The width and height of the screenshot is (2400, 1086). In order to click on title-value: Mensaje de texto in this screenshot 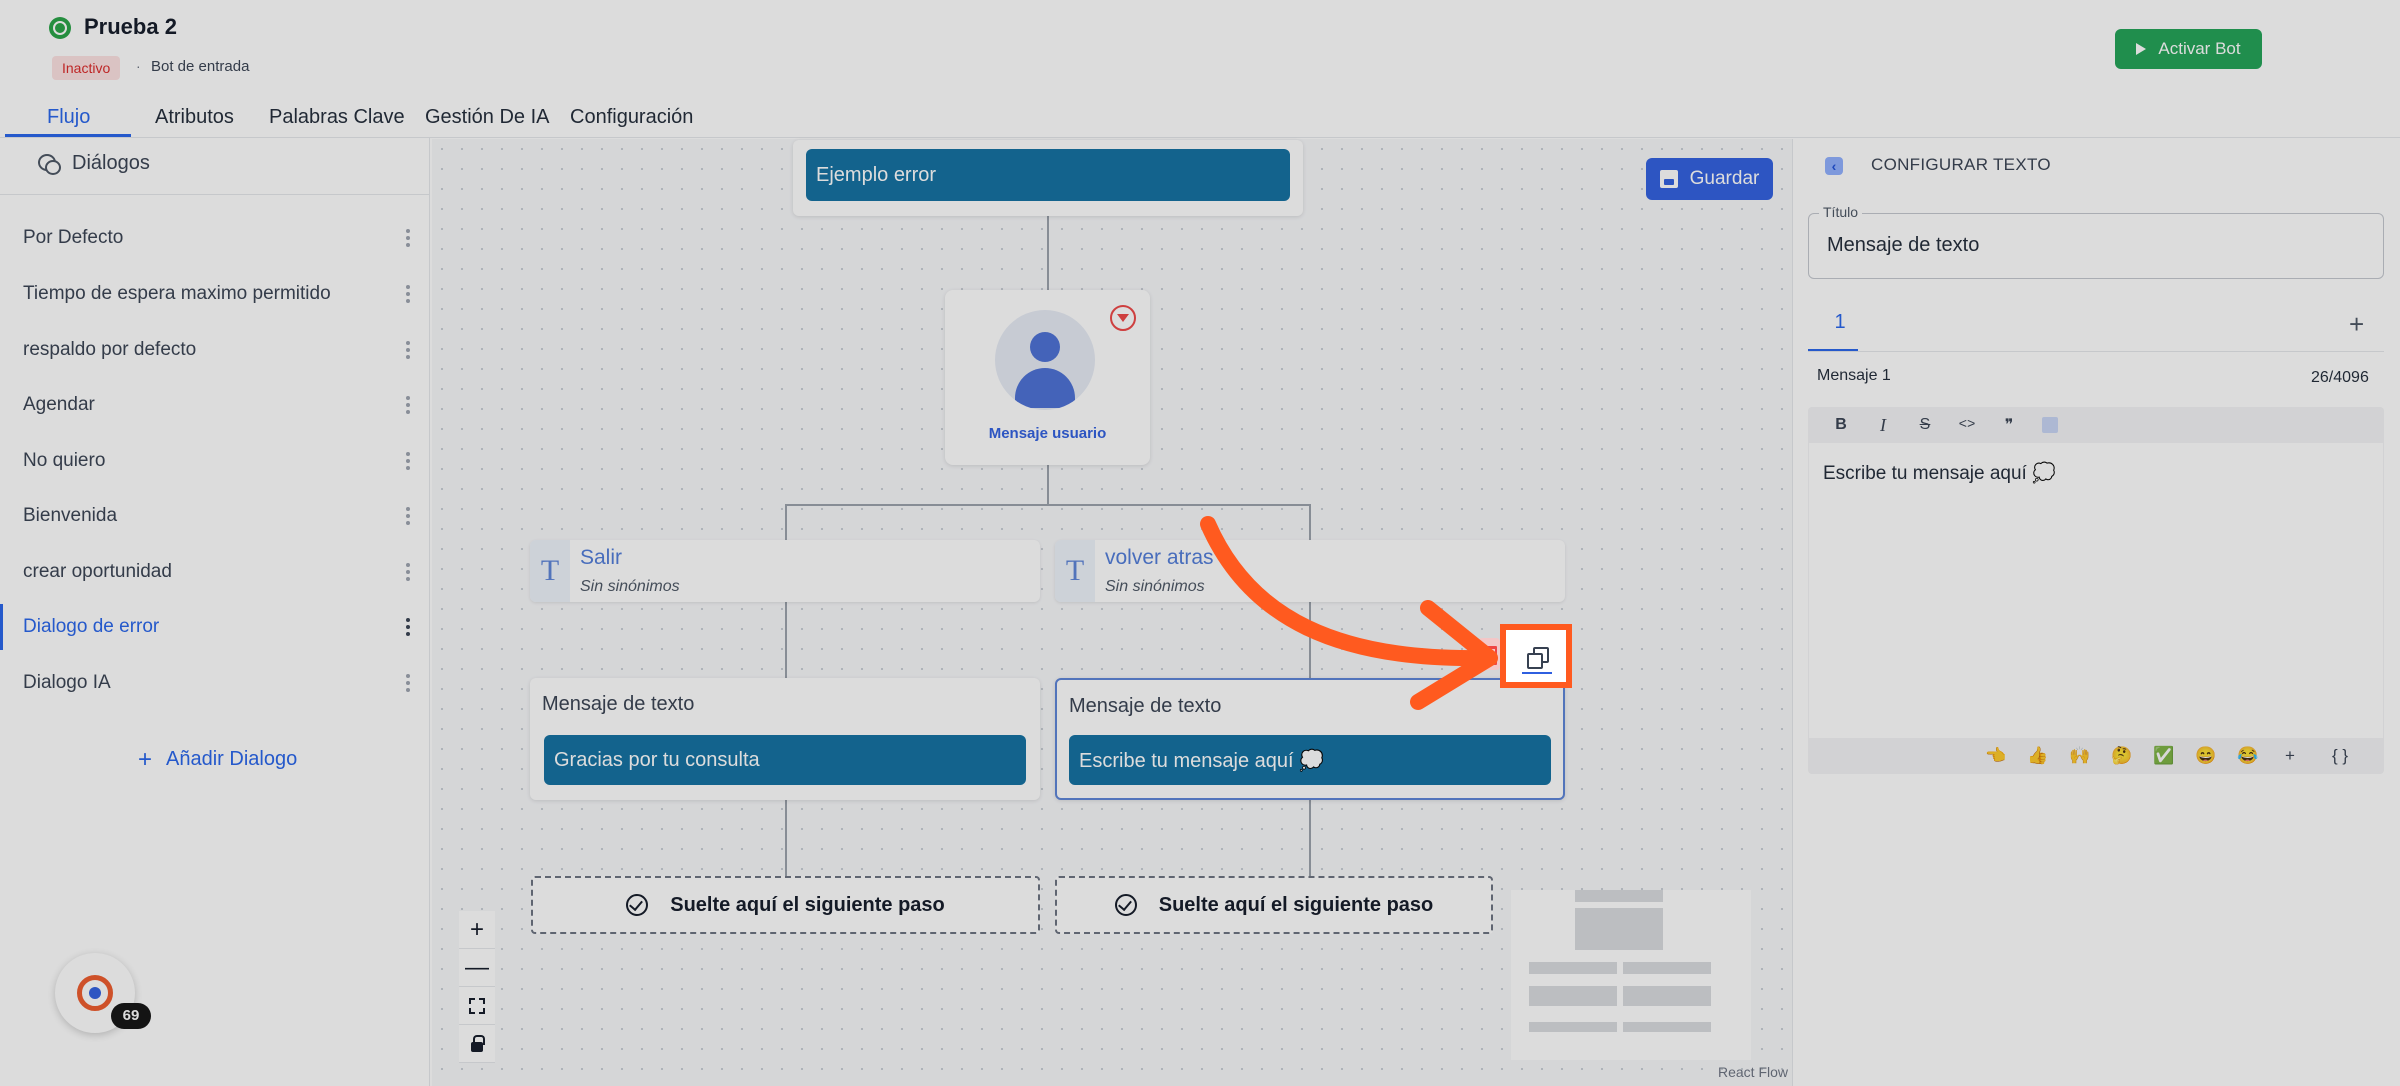, I will do `click(1903, 245)`.